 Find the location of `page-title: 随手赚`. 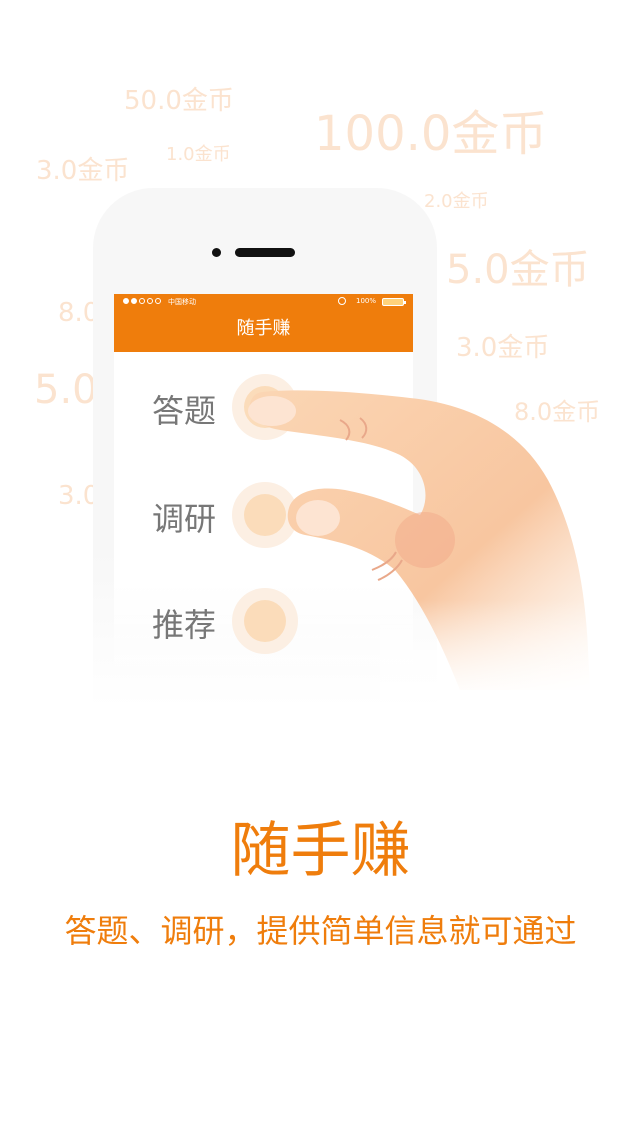

page-title: 随手赚 is located at coordinates (320, 851).